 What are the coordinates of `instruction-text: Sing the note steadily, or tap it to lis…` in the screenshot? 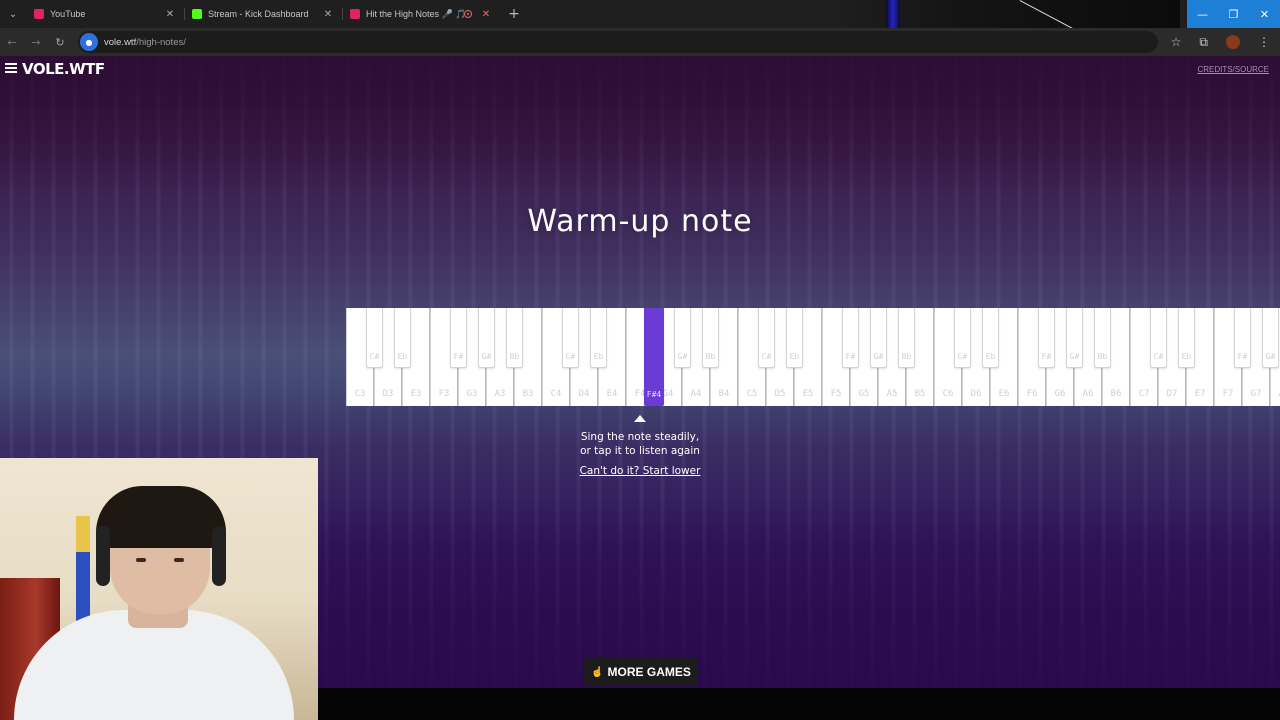 It's located at (640, 444).